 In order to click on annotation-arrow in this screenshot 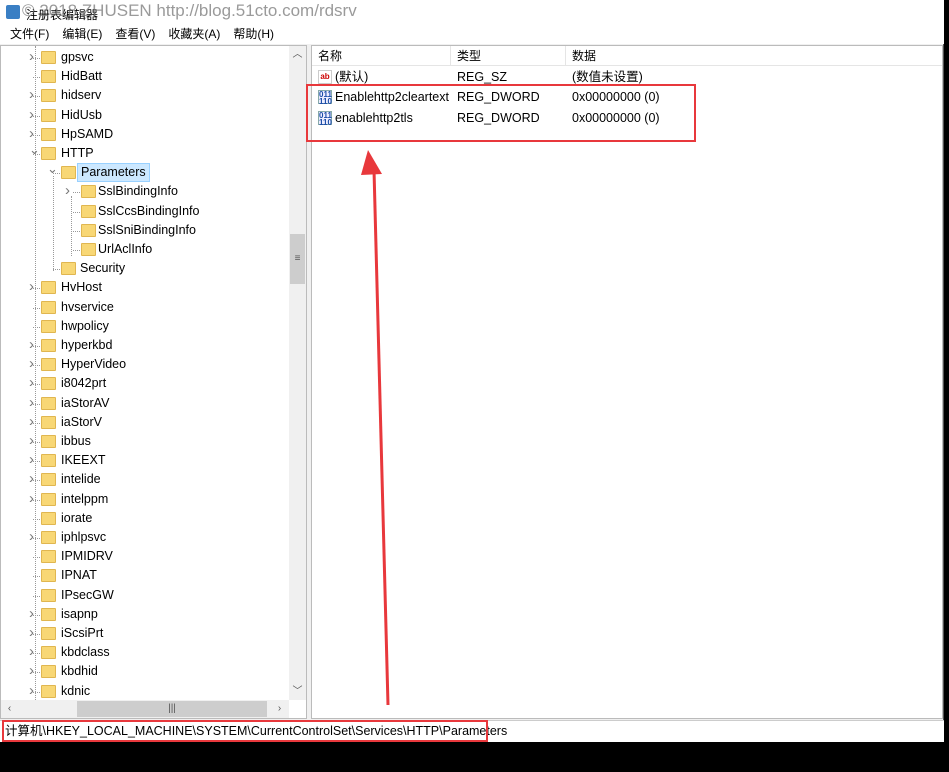, I will do `click(375, 428)`.